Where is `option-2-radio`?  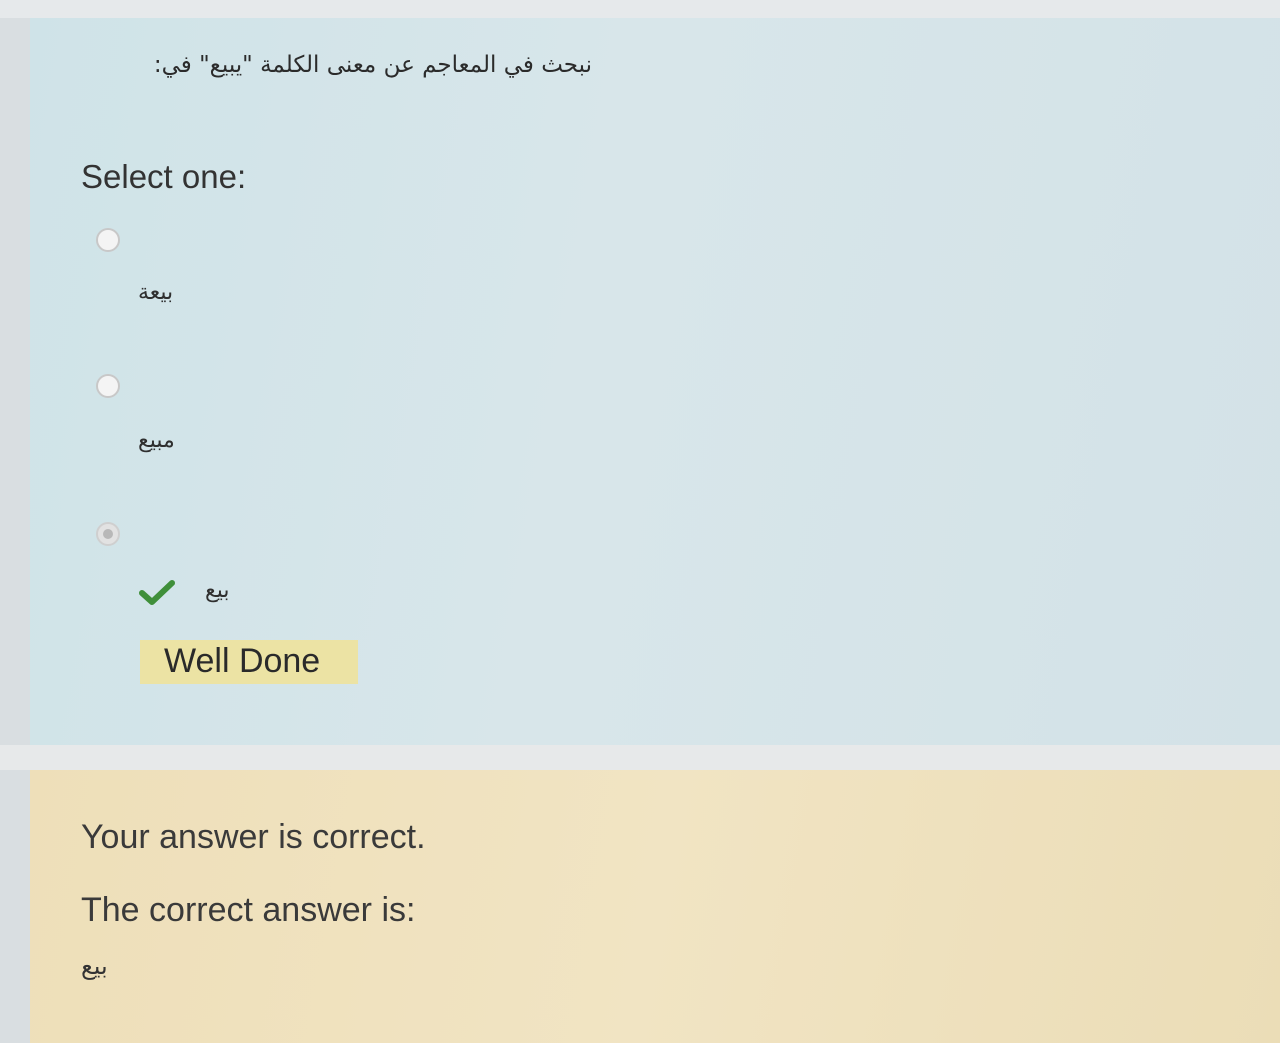 option-2-radio is located at coordinates (108, 386).